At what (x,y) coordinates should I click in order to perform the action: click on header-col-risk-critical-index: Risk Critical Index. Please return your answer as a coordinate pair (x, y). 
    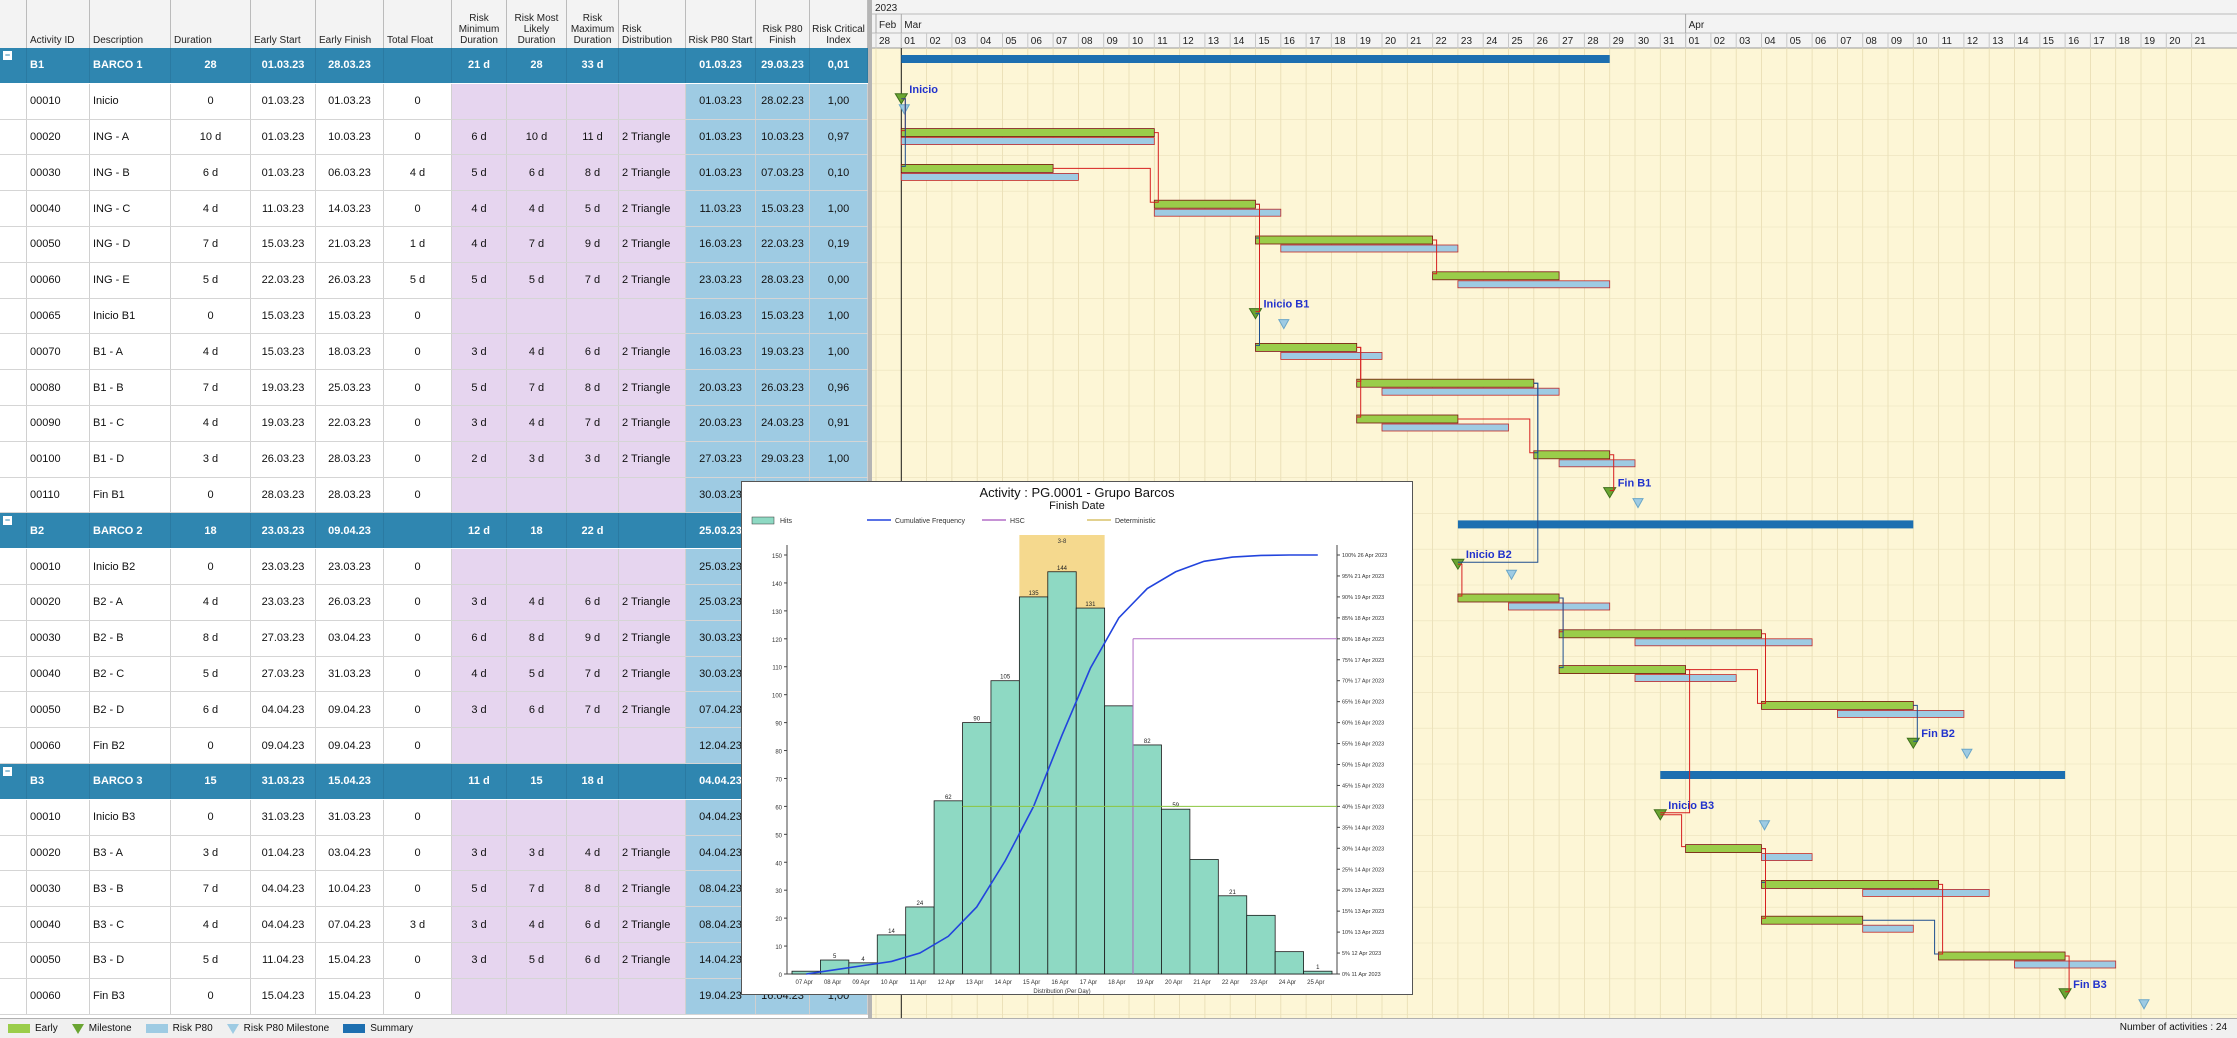
    Looking at the image, I should click on (839, 24).